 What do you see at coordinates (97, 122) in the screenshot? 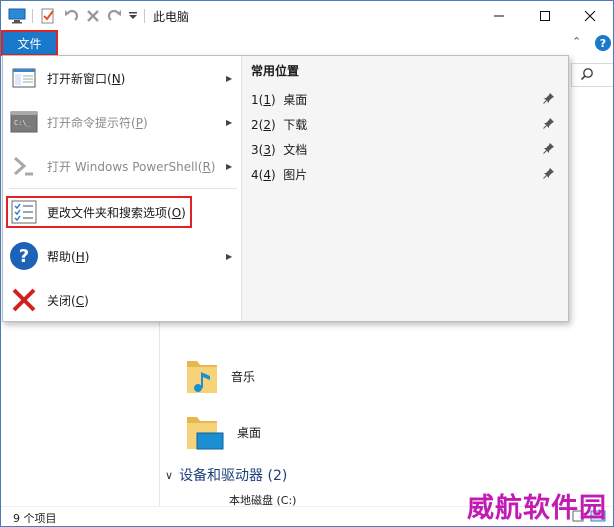
I see `menu-item-label: 打开命令提示符(P)` at bounding box center [97, 122].